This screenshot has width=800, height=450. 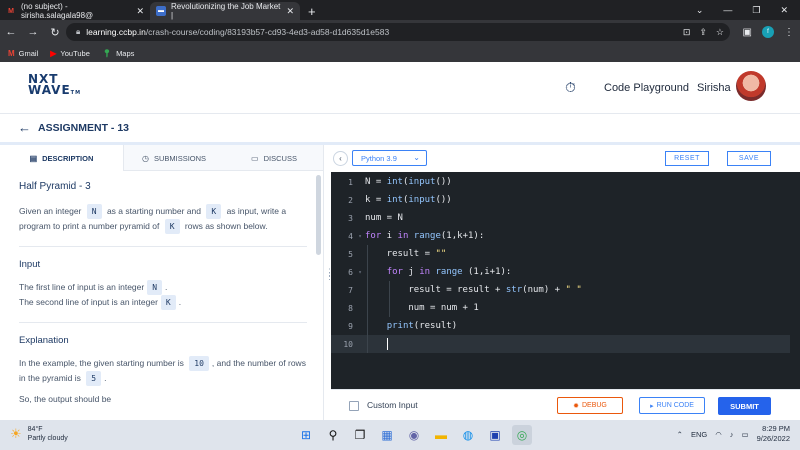 What do you see at coordinates (39, 434) in the screenshot?
I see `weather-widget: ☀ 84°F Partly cloudy` at bounding box center [39, 434].